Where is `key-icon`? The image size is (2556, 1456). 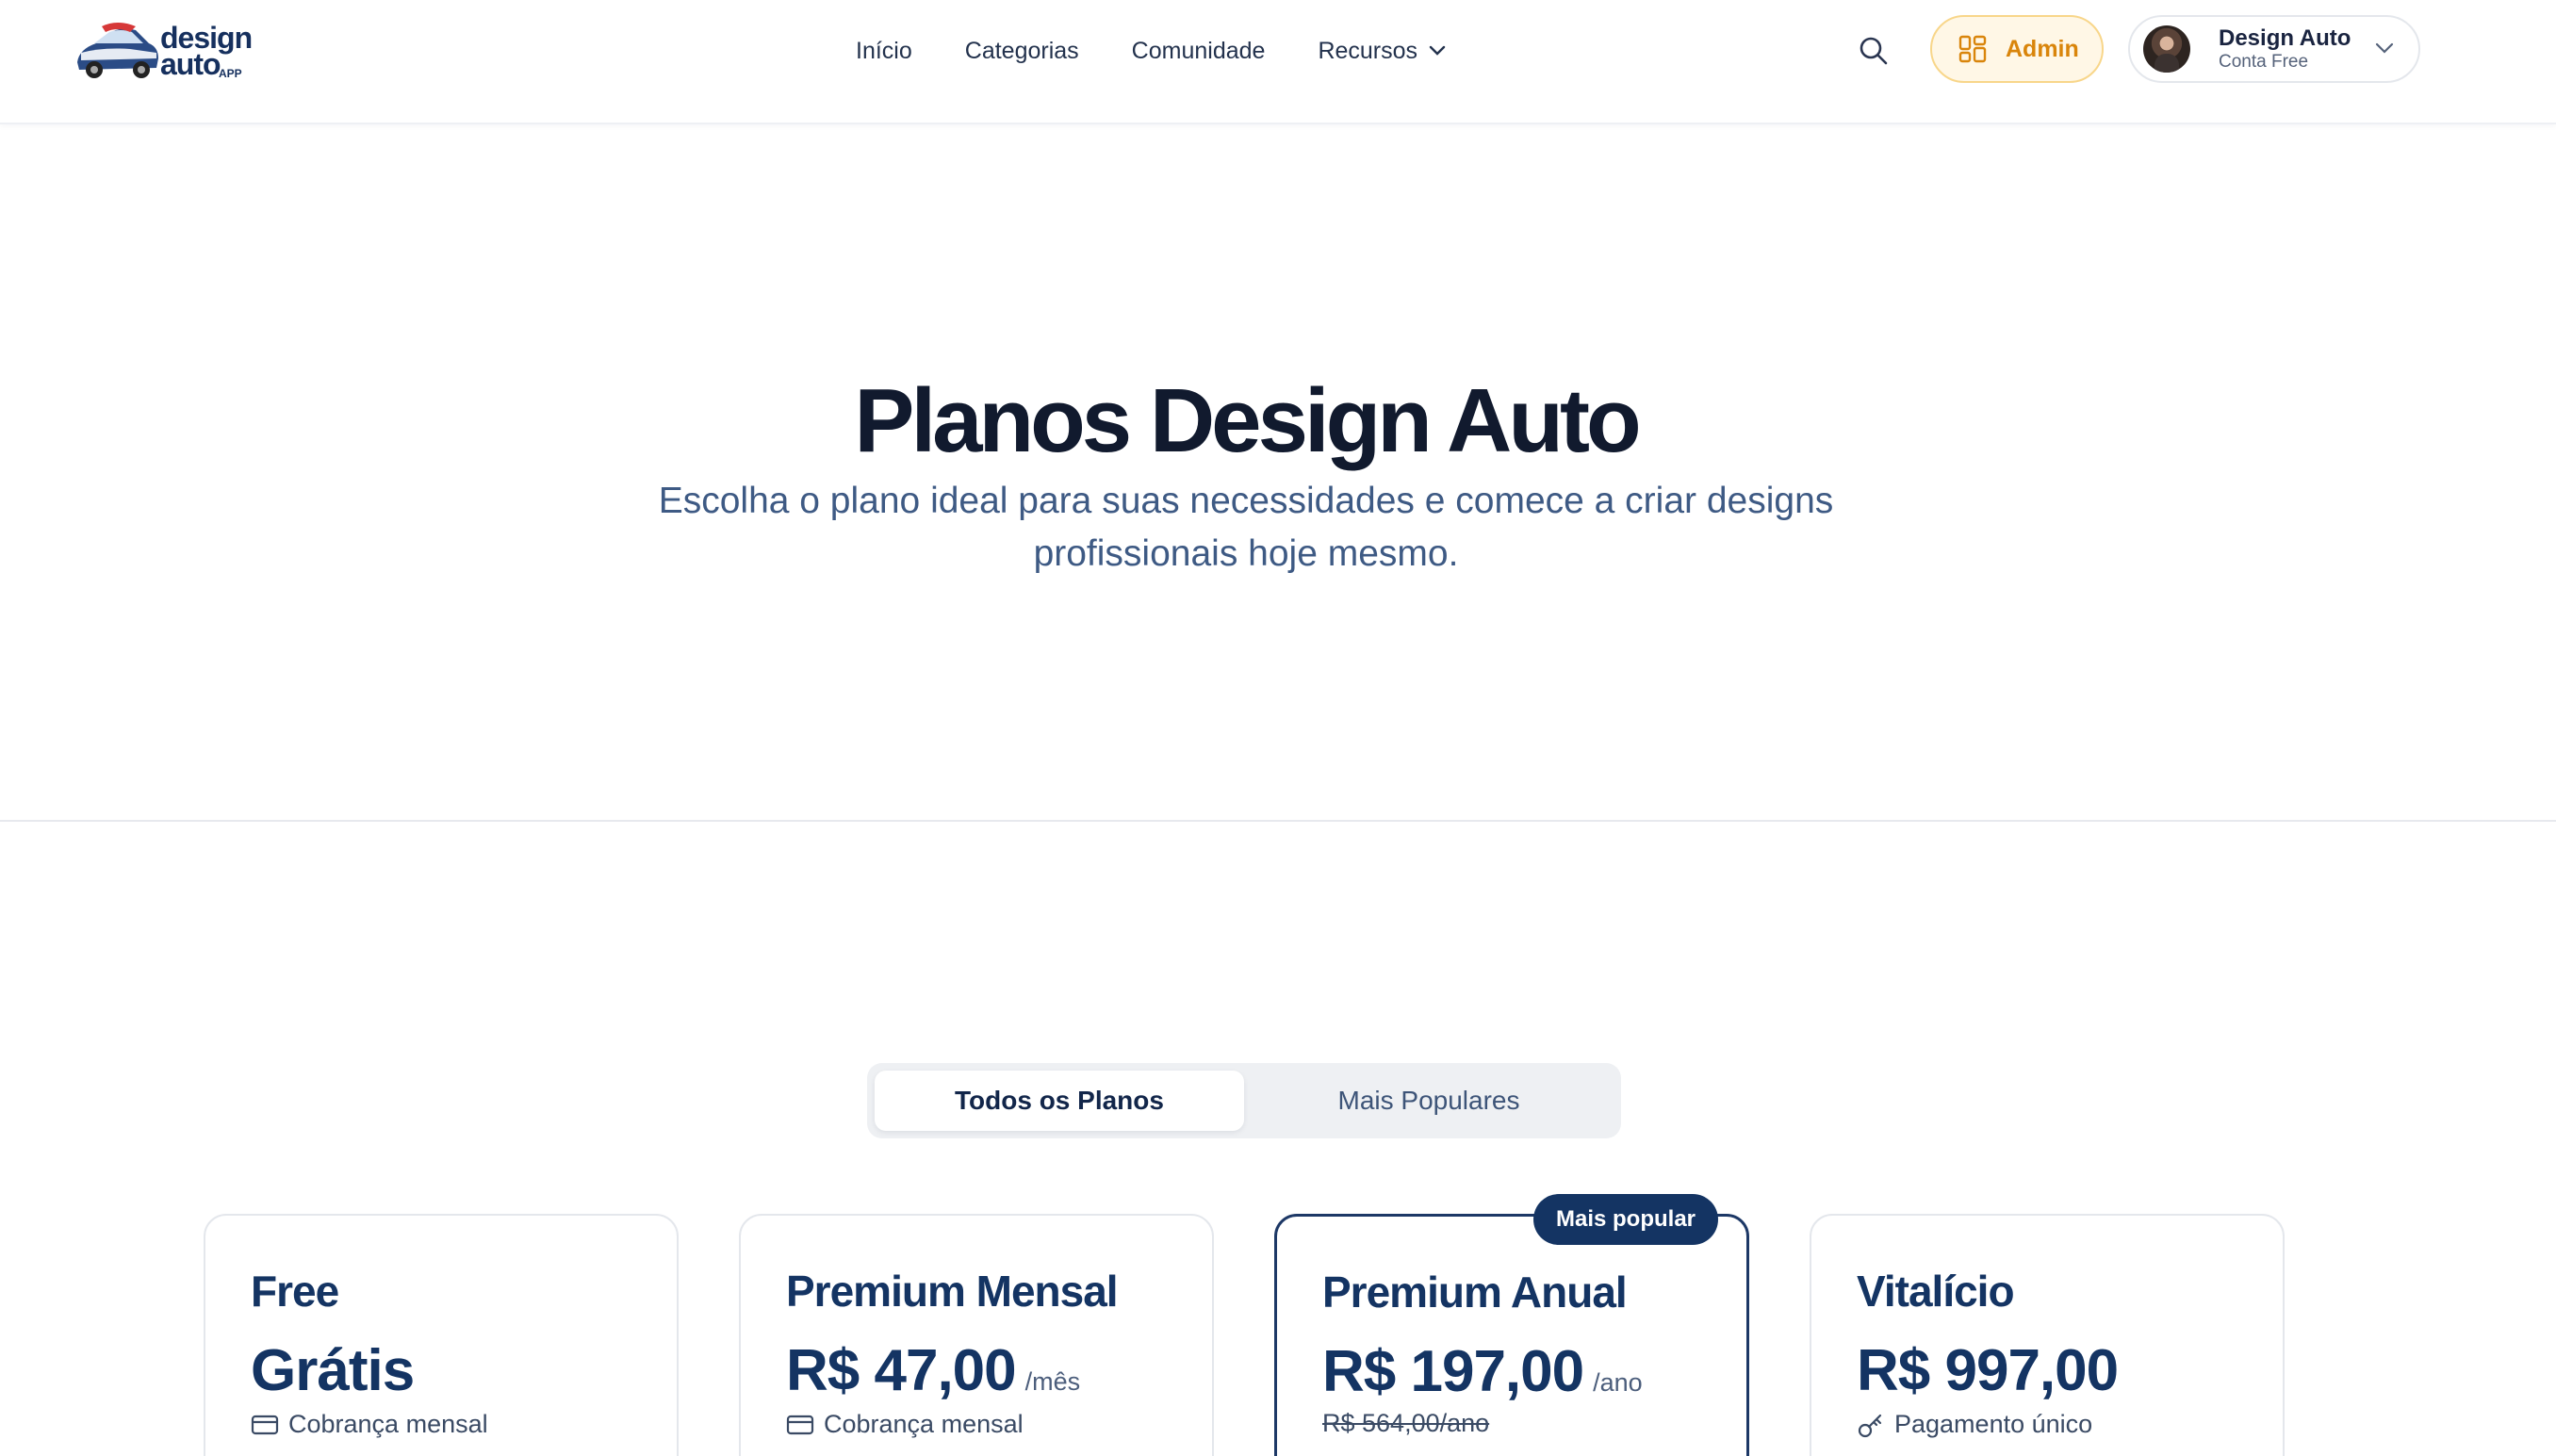 key-icon is located at coordinates (1870, 1425).